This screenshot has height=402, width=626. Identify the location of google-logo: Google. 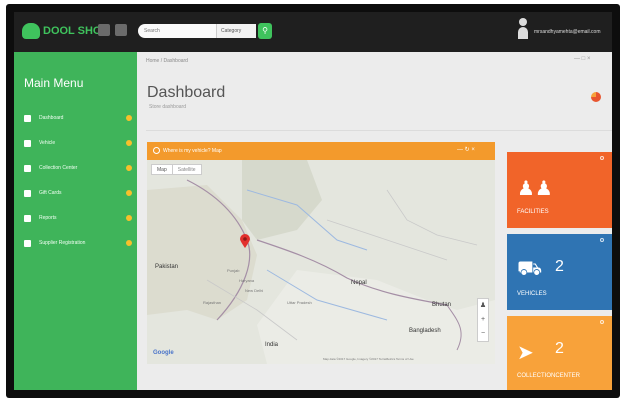
(163, 353).